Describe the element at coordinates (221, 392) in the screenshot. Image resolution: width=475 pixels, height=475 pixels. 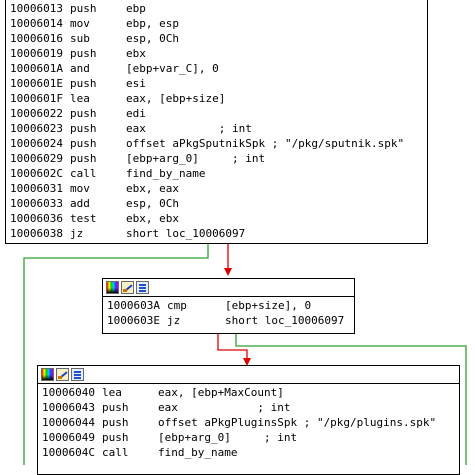
I see `instruction-operands: eax, [ebp+MaxCount]` at that location.